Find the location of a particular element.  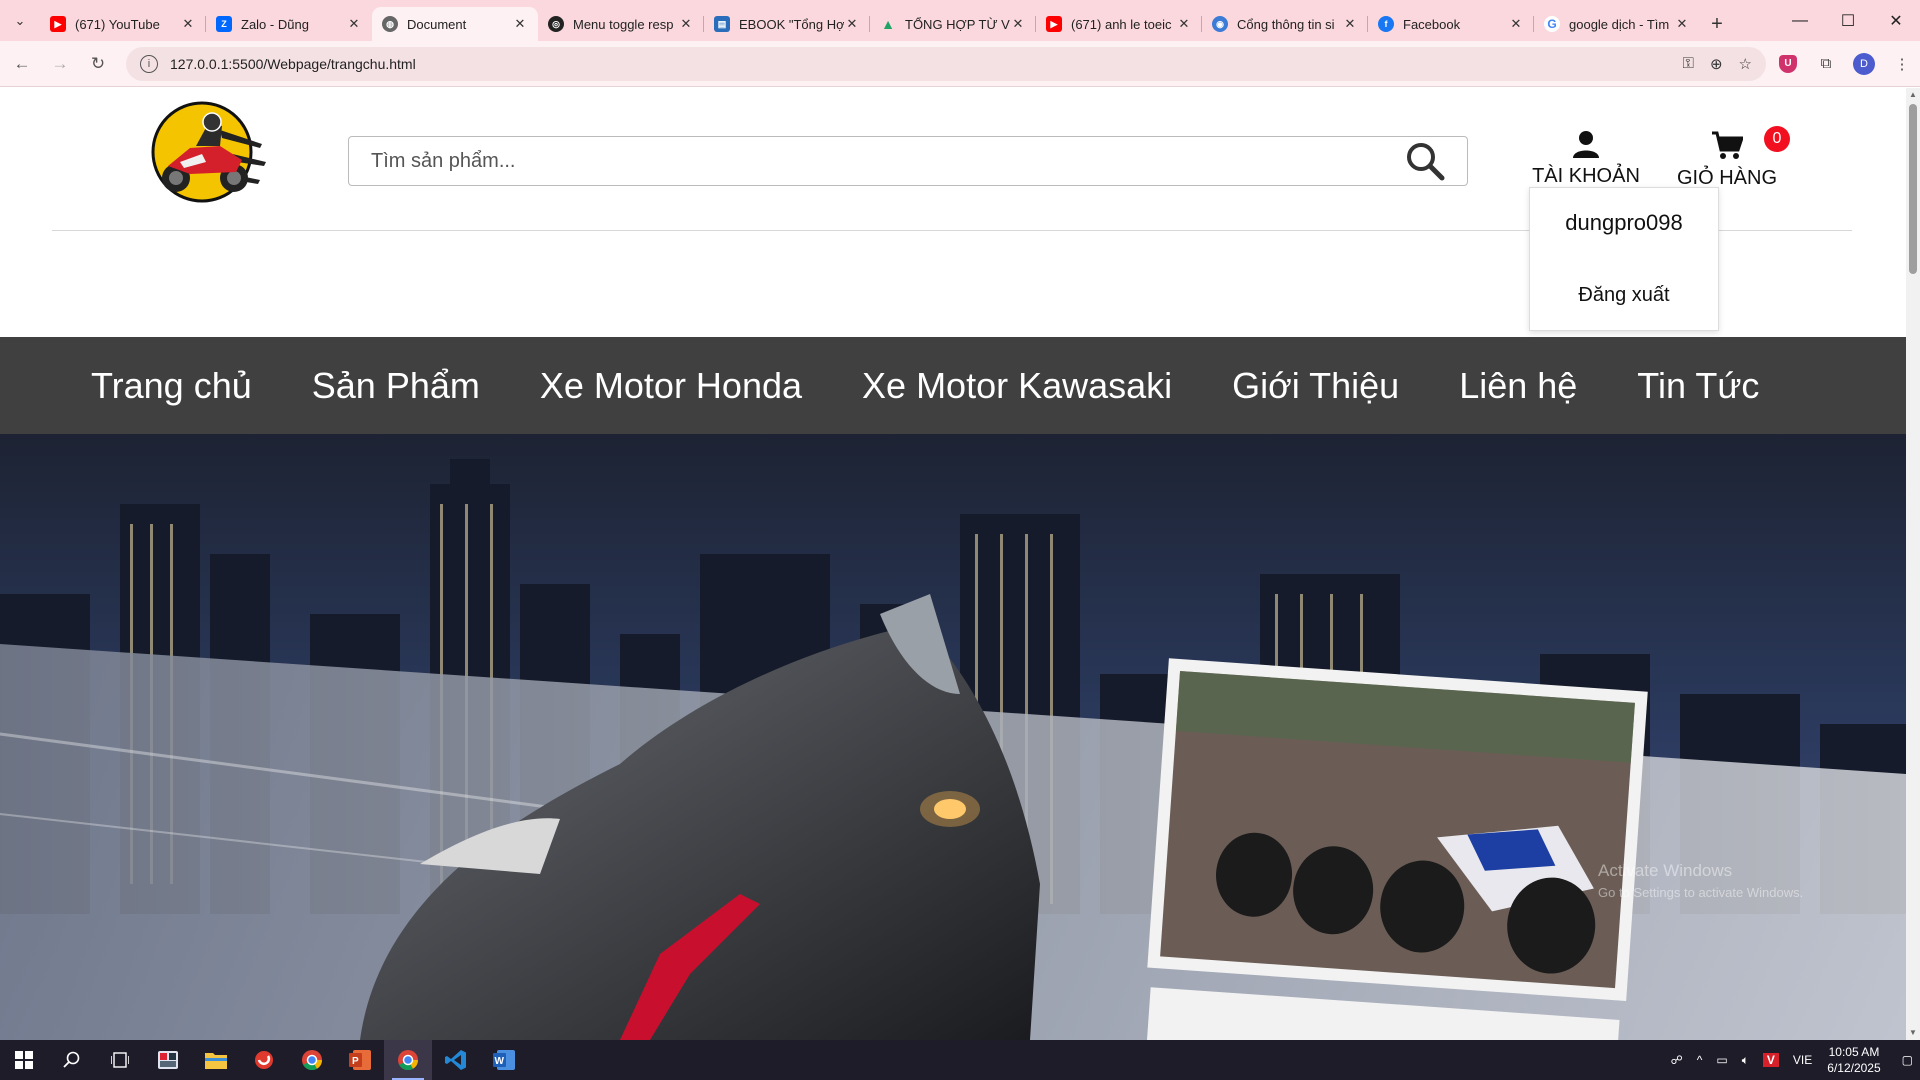

tab-codepen: ◎ Menu toggle resp ✕ is located at coordinates (621, 24).